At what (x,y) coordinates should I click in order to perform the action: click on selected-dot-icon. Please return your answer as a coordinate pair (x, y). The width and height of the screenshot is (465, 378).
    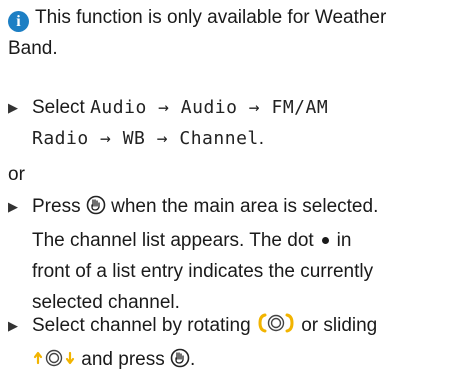
    Looking at the image, I should click on (325, 240).